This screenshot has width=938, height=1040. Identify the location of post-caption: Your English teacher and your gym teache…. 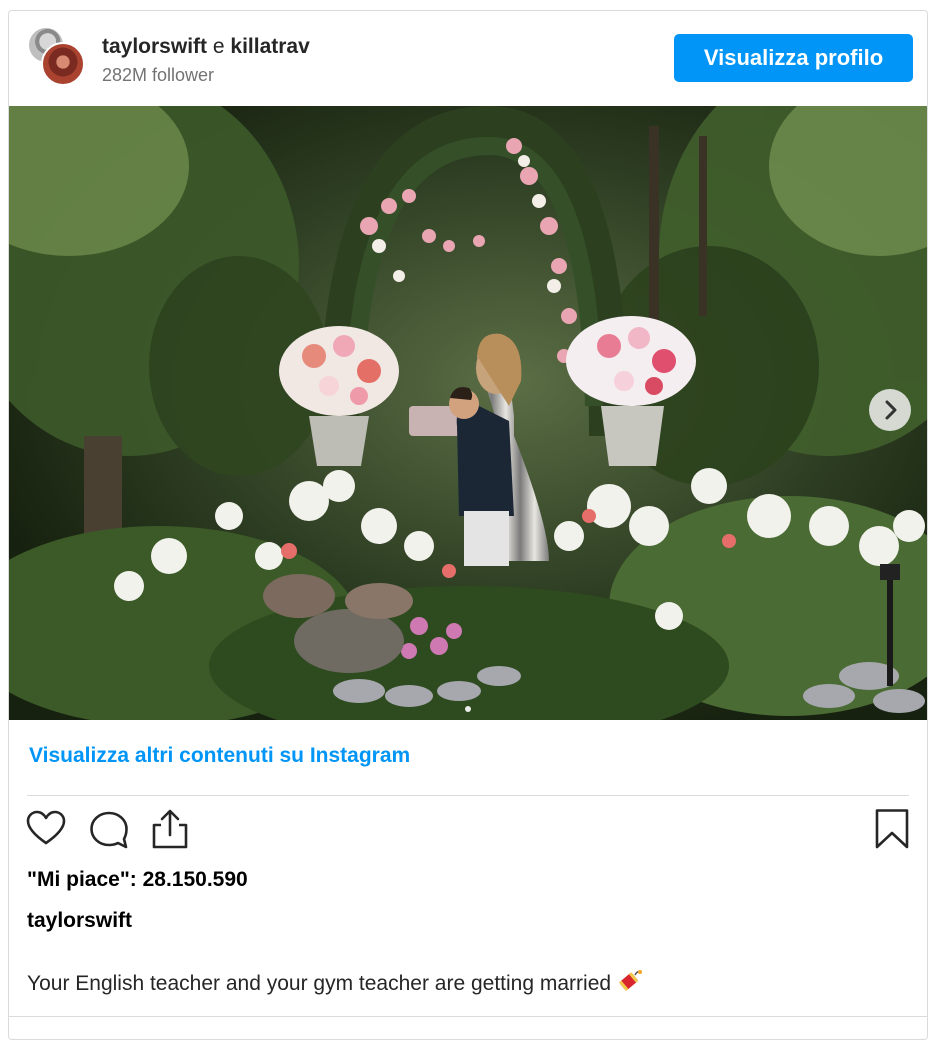
(335, 985).